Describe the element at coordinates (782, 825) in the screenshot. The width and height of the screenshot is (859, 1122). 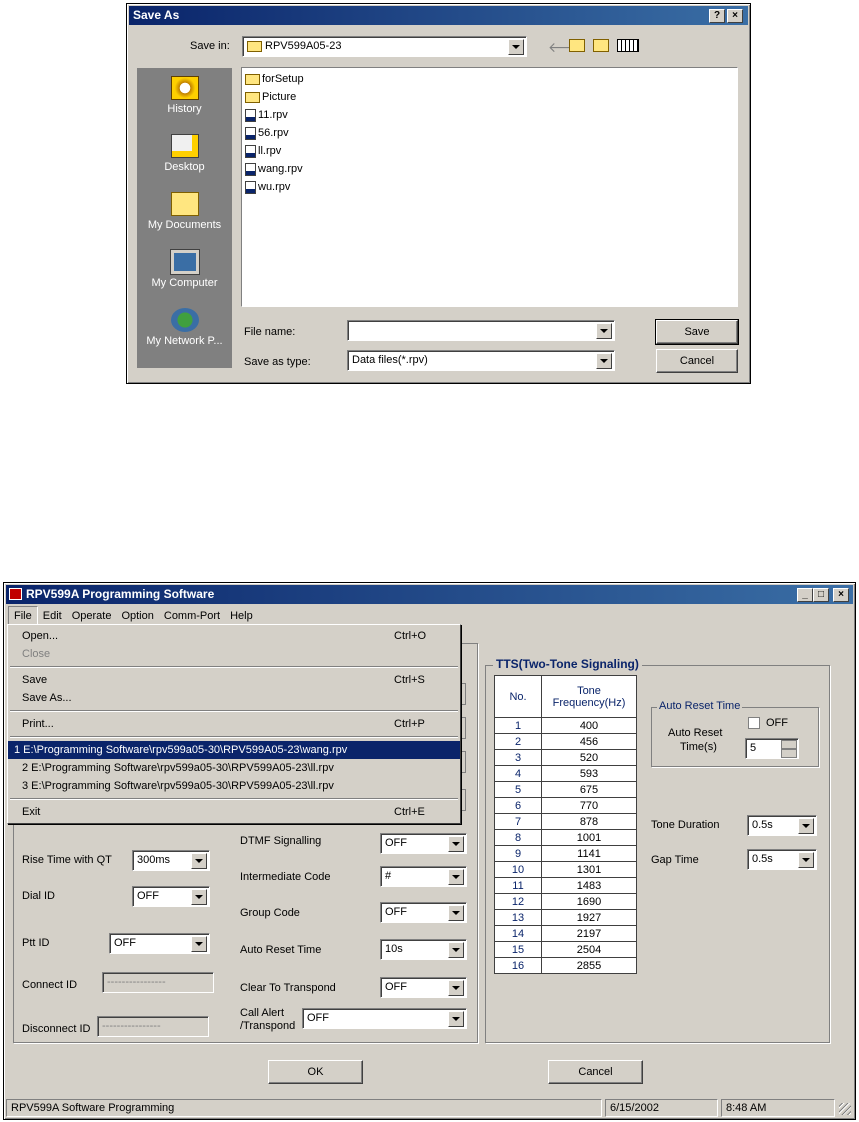
I see `tone-duration-select: 0.5s` at that location.